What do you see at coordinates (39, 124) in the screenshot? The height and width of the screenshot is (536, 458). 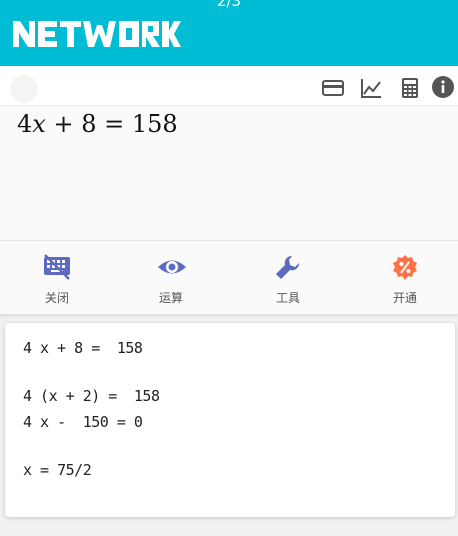 I see `equation-variable: x` at bounding box center [39, 124].